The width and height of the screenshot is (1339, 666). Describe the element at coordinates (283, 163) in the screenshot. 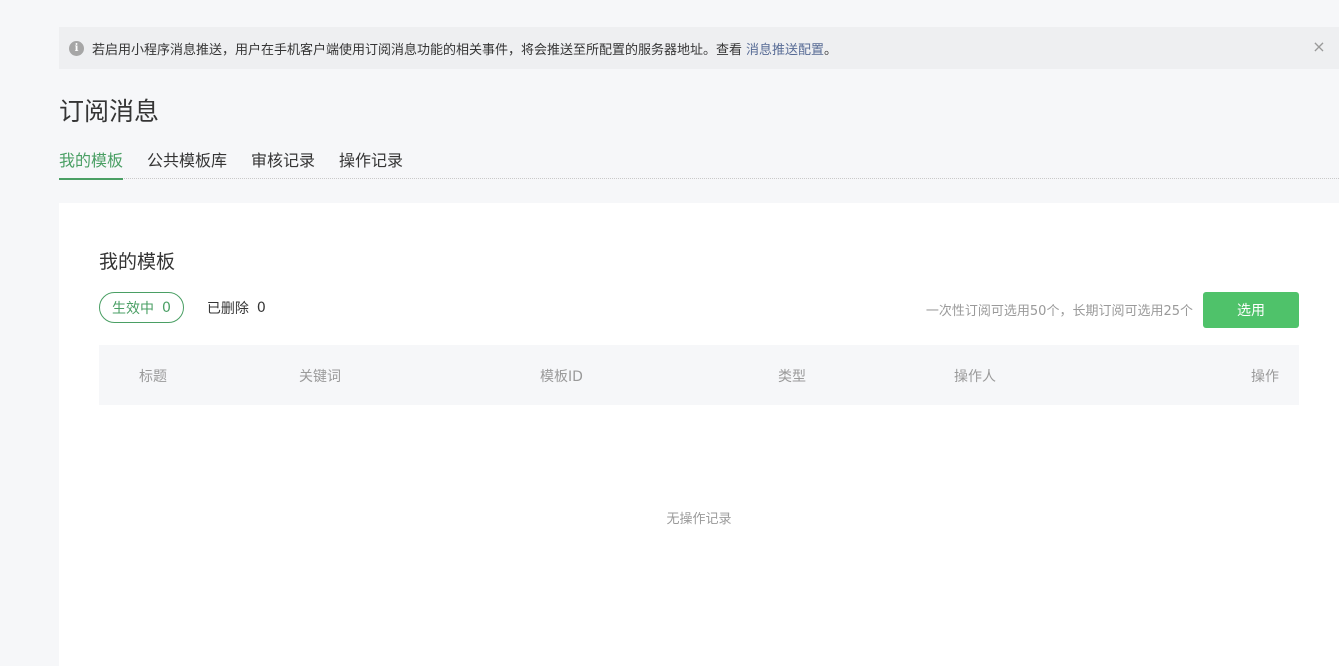

I see `tab-review-records: 审核记录` at that location.